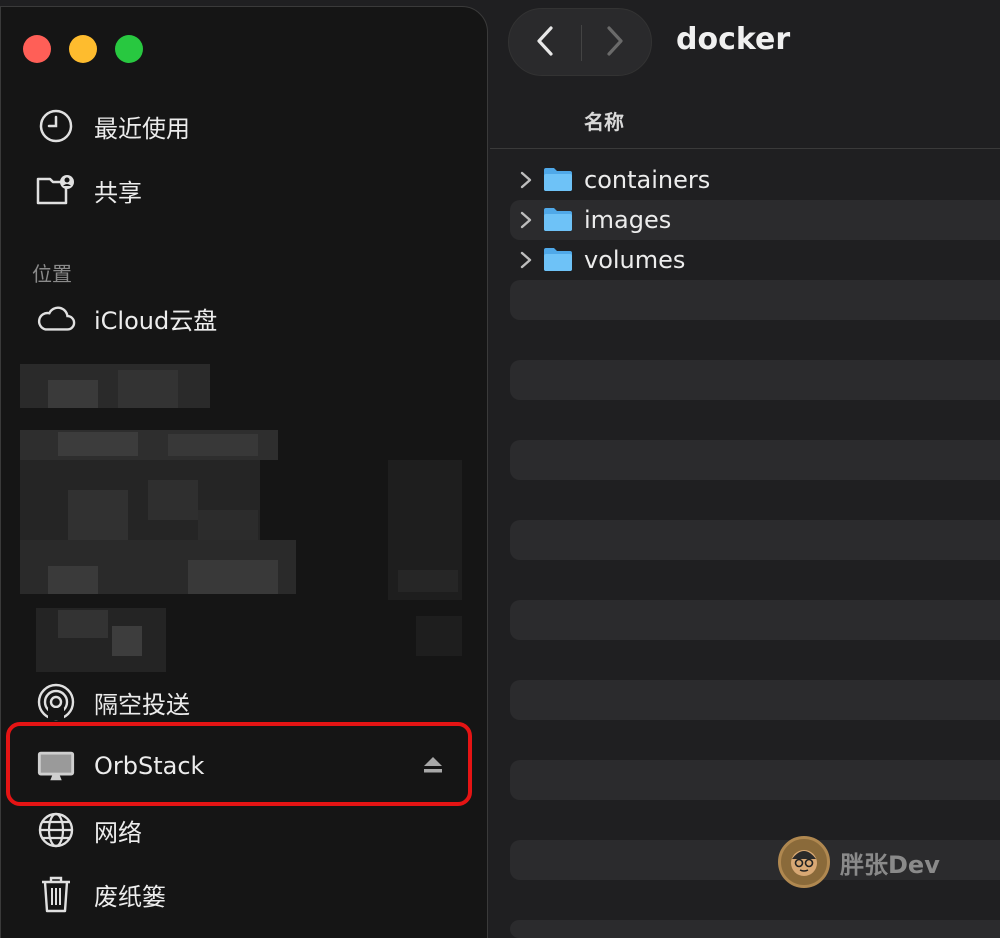 This screenshot has width=1000, height=938. I want to click on sidebar-item-label: 最近使用, so click(142, 128).